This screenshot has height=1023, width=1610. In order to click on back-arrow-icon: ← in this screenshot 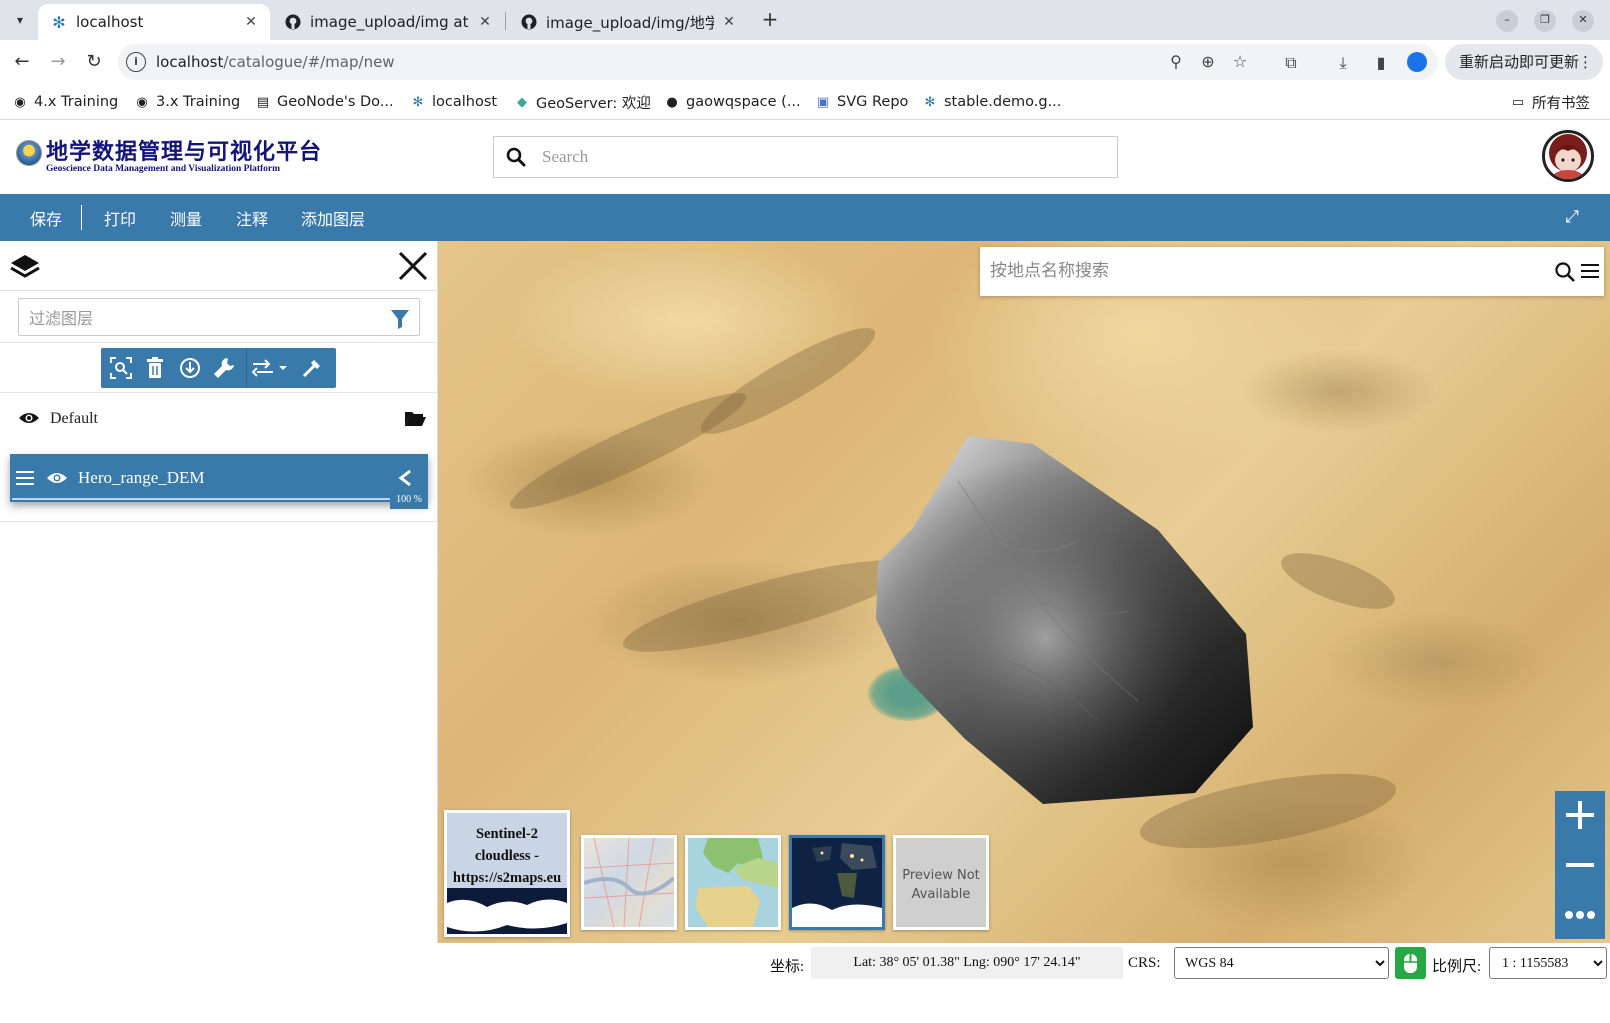, I will do `click(22, 62)`.